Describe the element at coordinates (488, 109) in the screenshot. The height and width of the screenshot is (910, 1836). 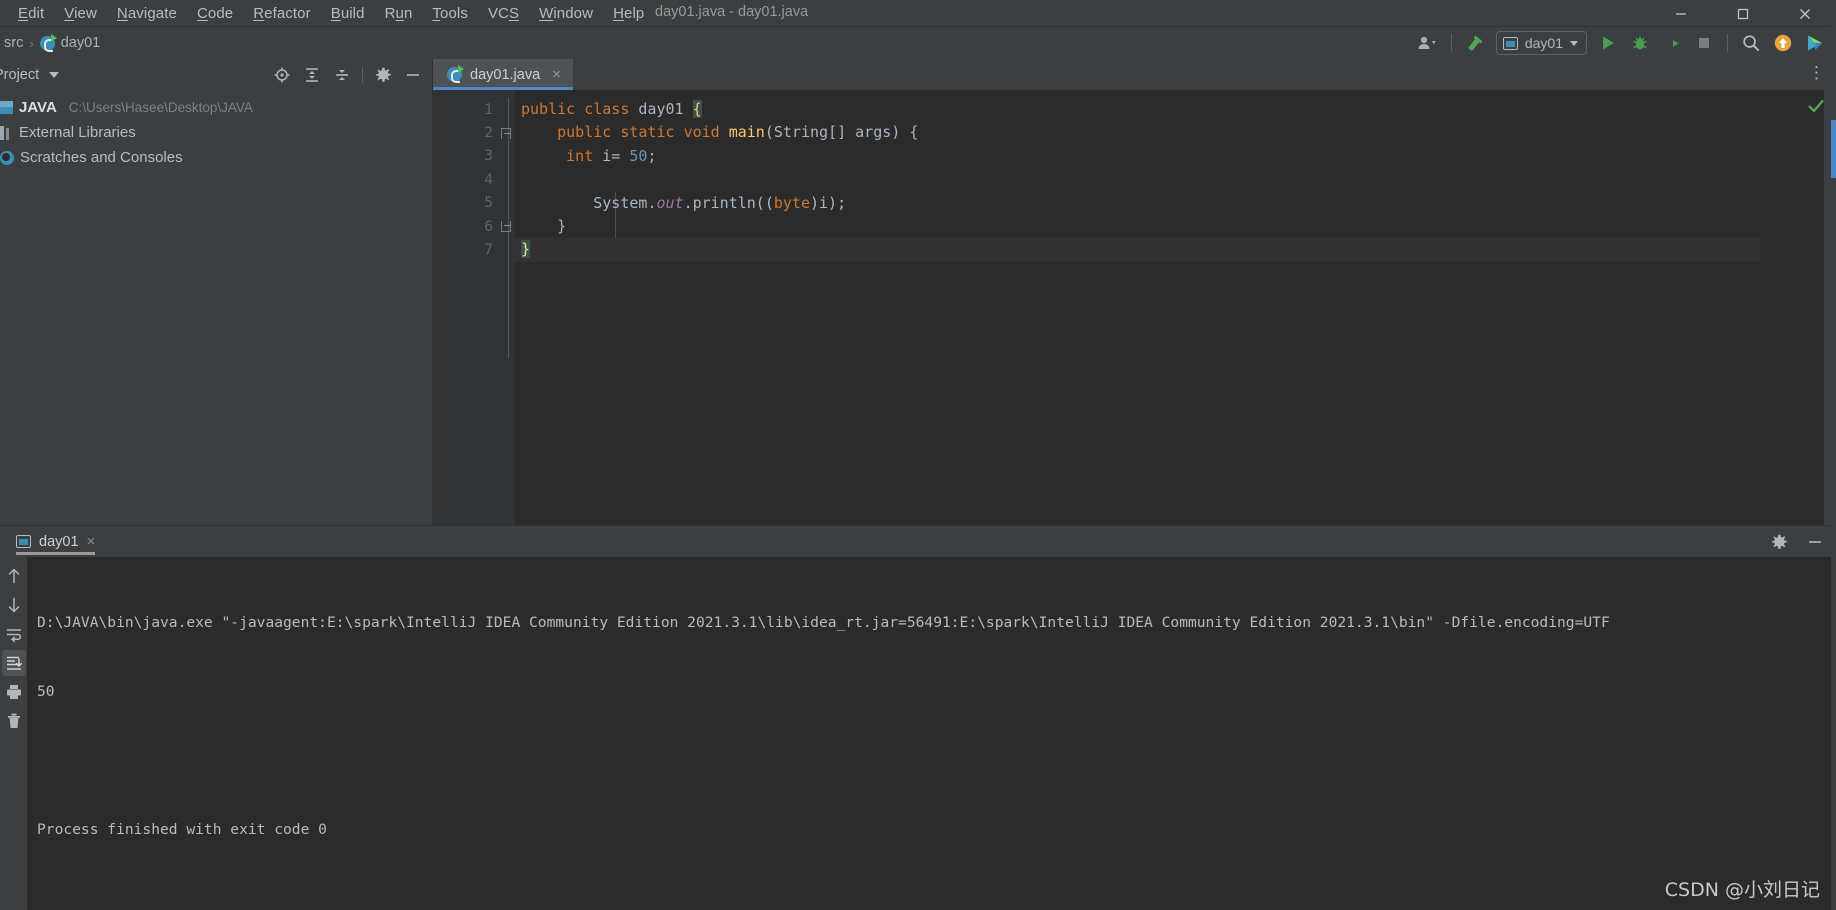
I see `line-number: 1` at that location.